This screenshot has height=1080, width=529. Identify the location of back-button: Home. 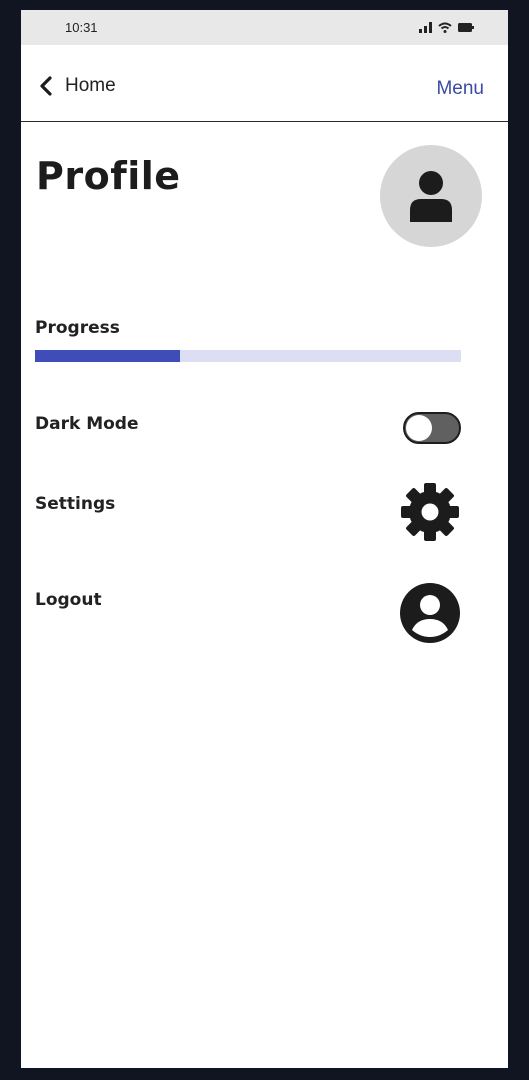
(77, 86).